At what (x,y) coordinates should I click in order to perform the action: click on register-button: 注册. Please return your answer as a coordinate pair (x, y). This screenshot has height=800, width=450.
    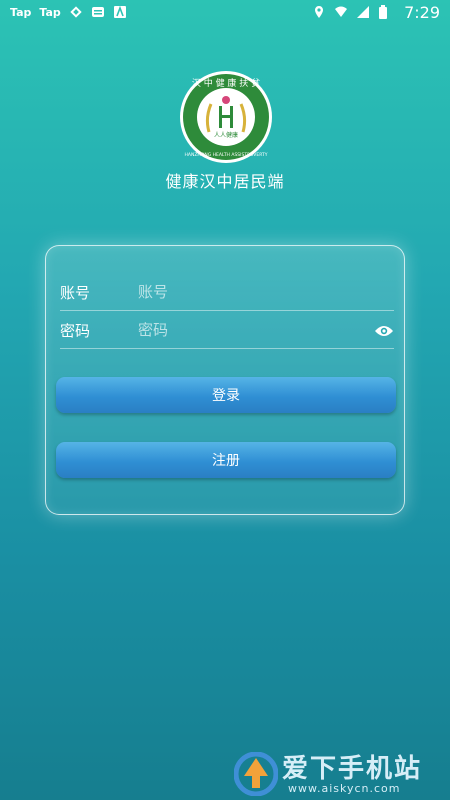
    Looking at the image, I should click on (226, 460).